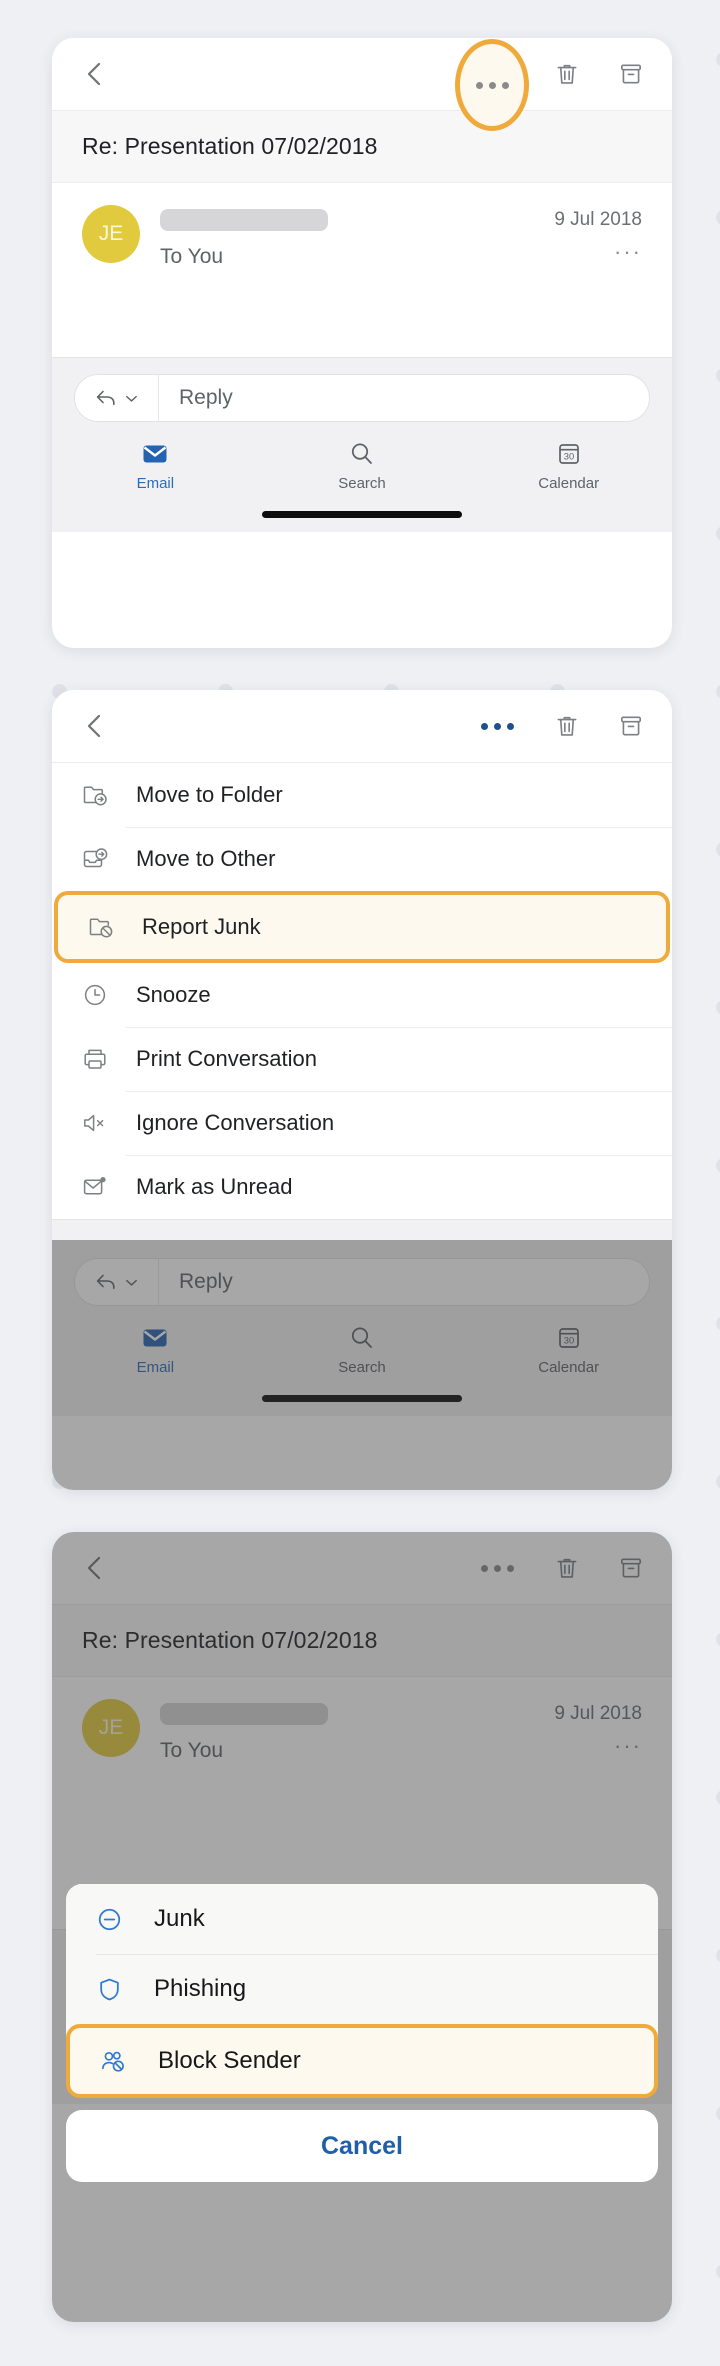 This screenshot has height=2366, width=720. I want to click on menu-item-mark-as-unread: Mark as Unread, so click(362, 1187).